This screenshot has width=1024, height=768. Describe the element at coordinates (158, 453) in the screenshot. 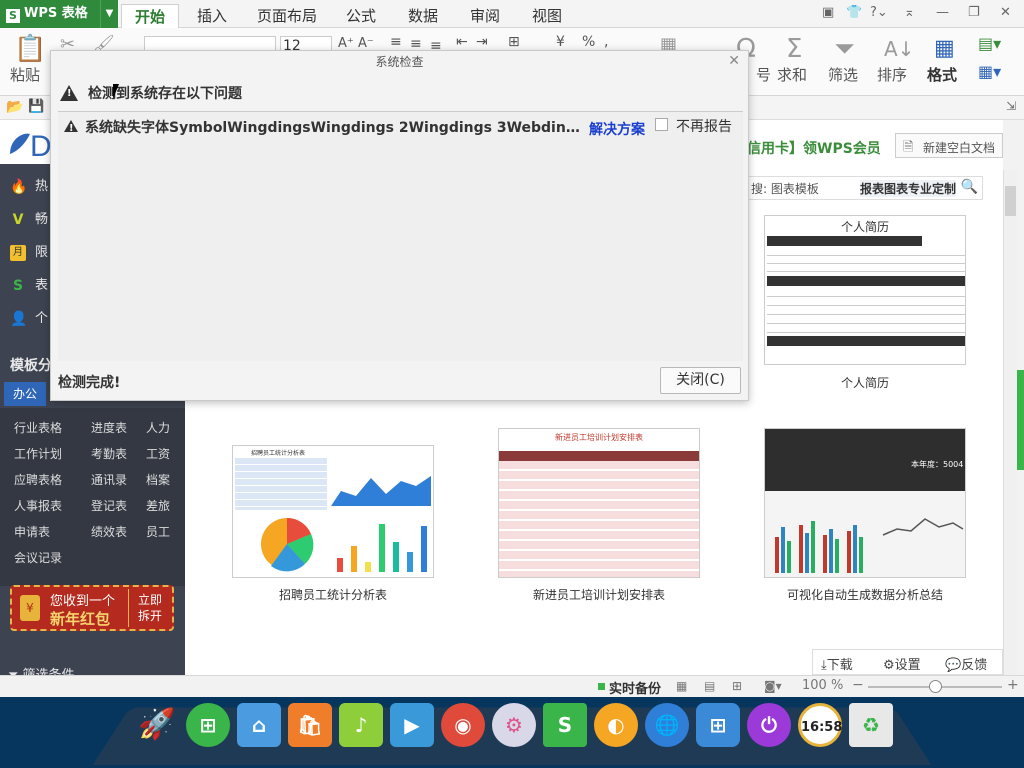

I see `link-salary: 工资` at that location.